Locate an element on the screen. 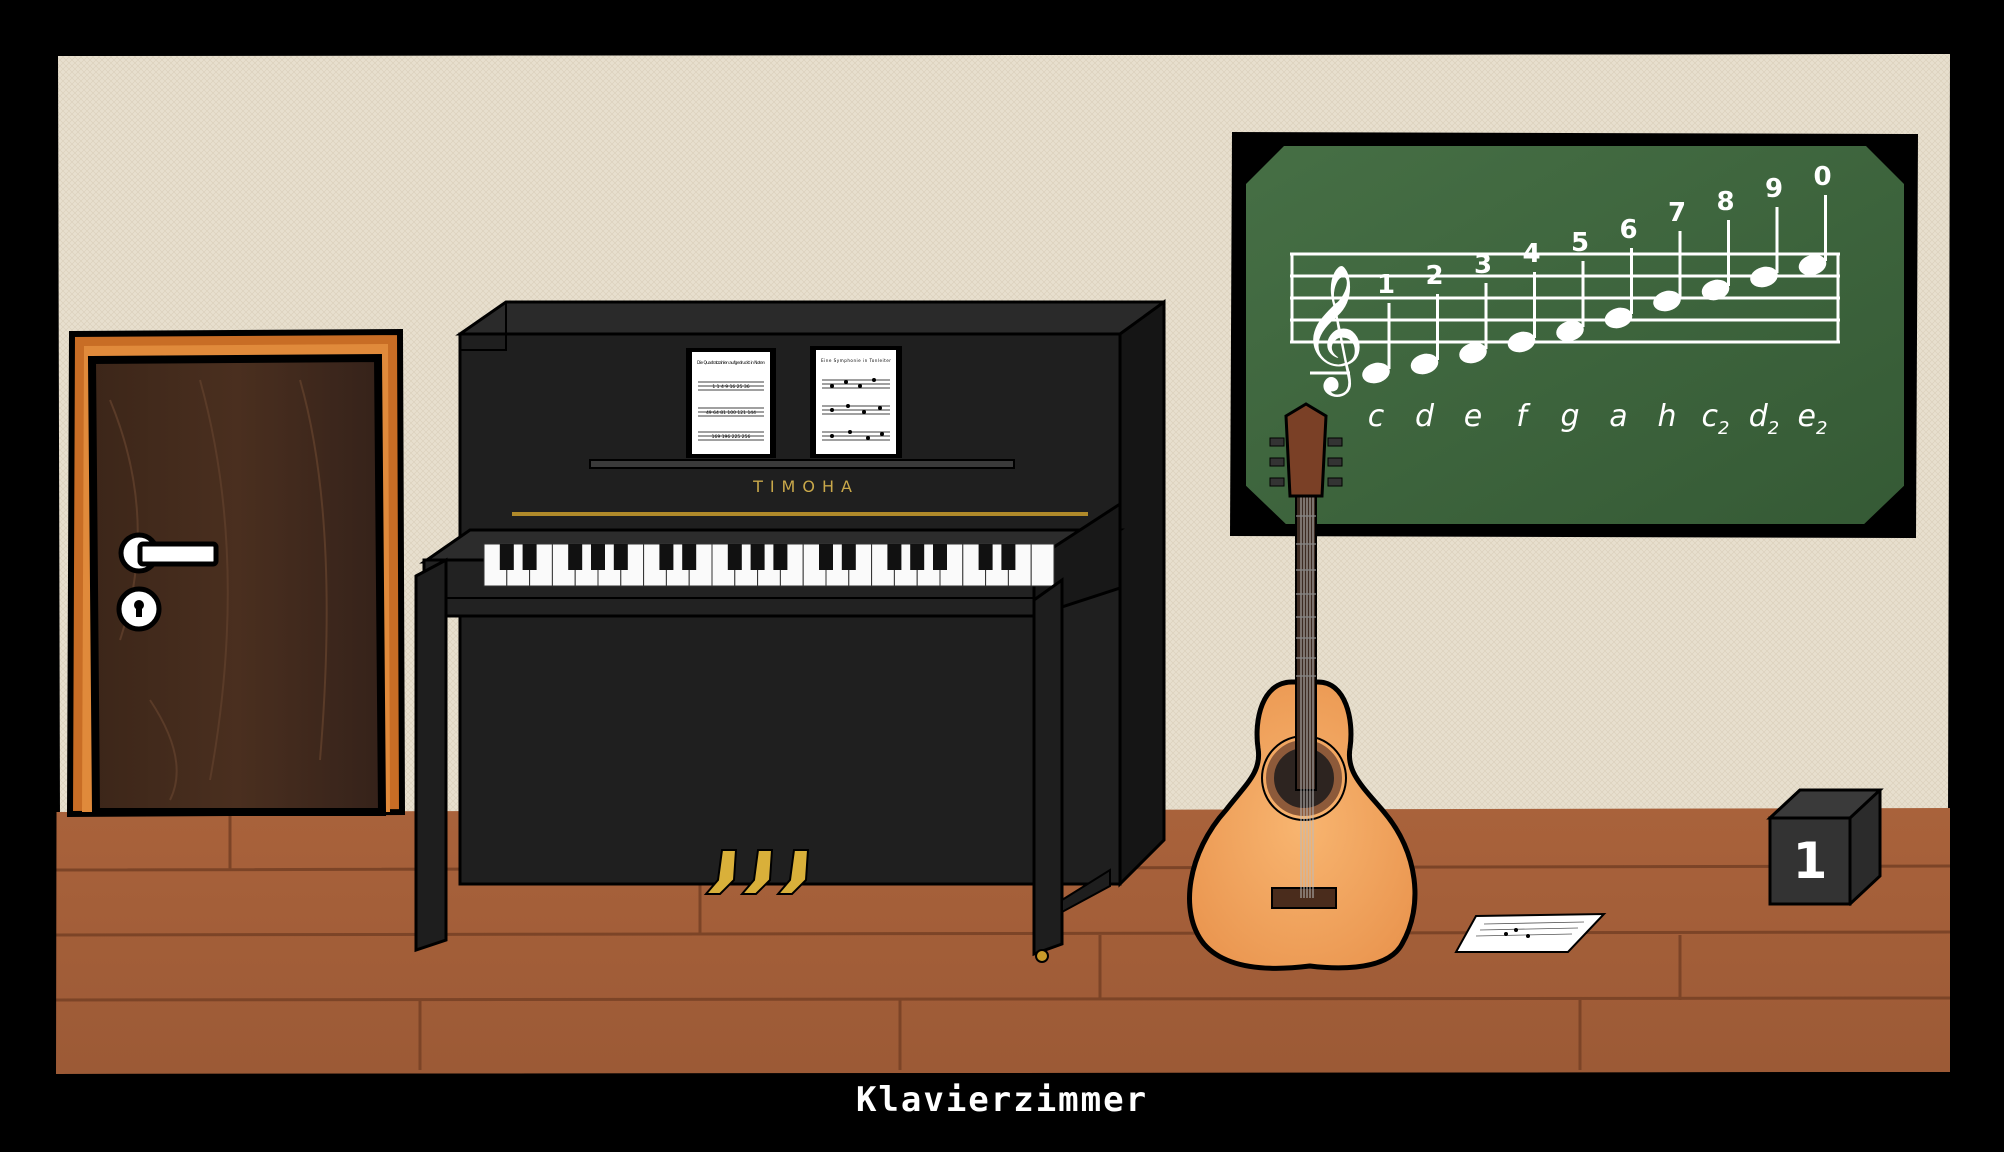 Image resolution: width=2004 pixels, height=1152 pixels. piano-keyboard is located at coordinates (769, 565).